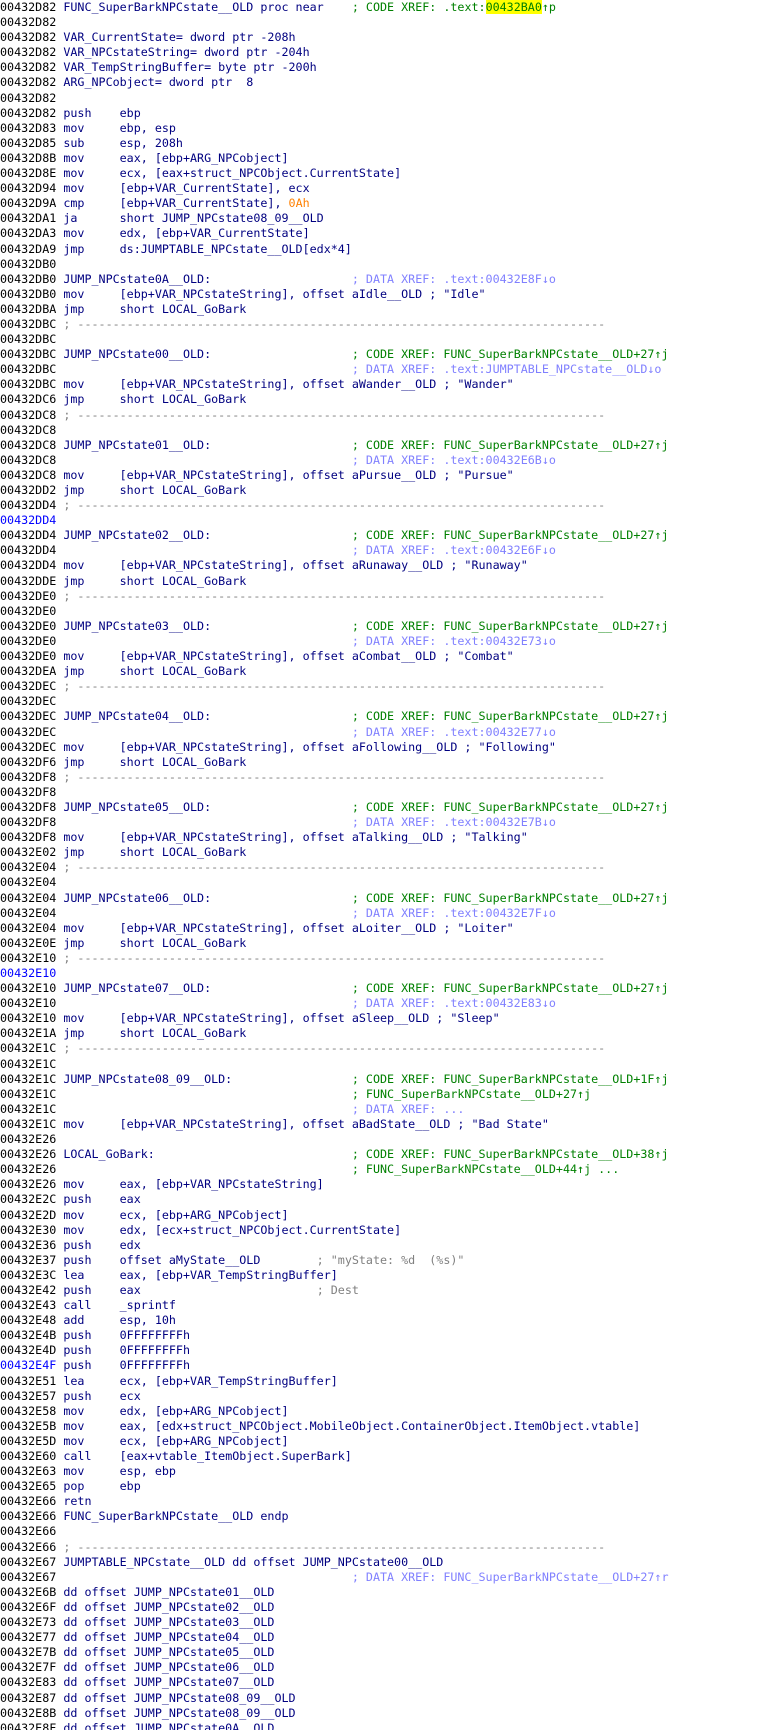 The width and height of the screenshot is (759, 1730). What do you see at coordinates (91, 1486) in the screenshot?
I see `instruction-mnemonic: pop` at bounding box center [91, 1486].